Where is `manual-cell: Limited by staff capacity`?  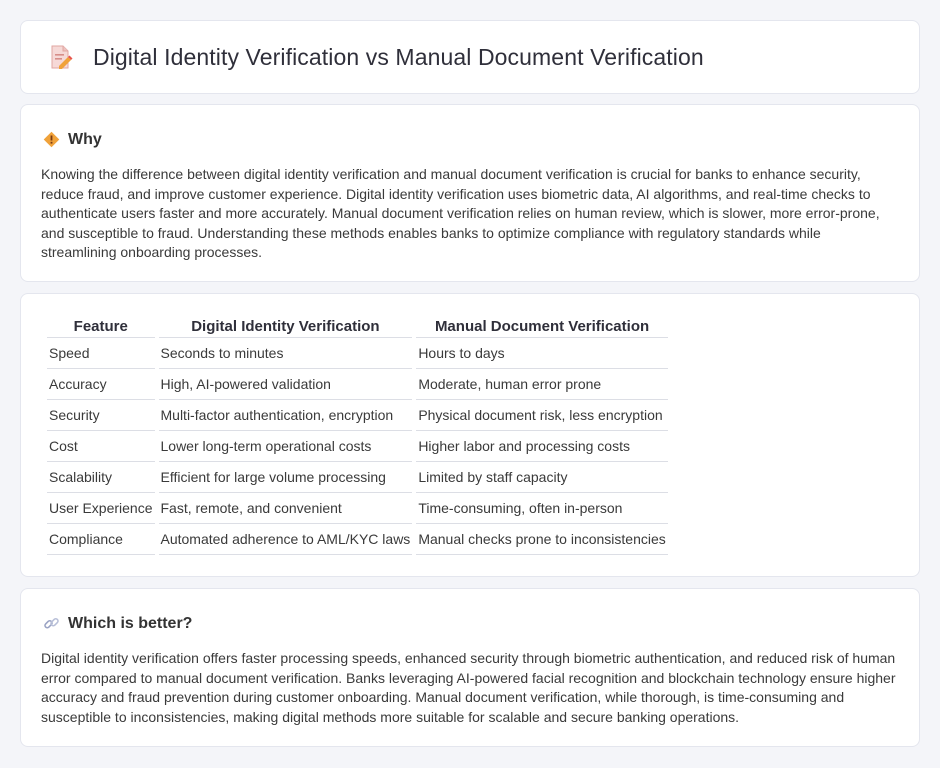 manual-cell: Limited by staff capacity is located at coordinates (542, 477).